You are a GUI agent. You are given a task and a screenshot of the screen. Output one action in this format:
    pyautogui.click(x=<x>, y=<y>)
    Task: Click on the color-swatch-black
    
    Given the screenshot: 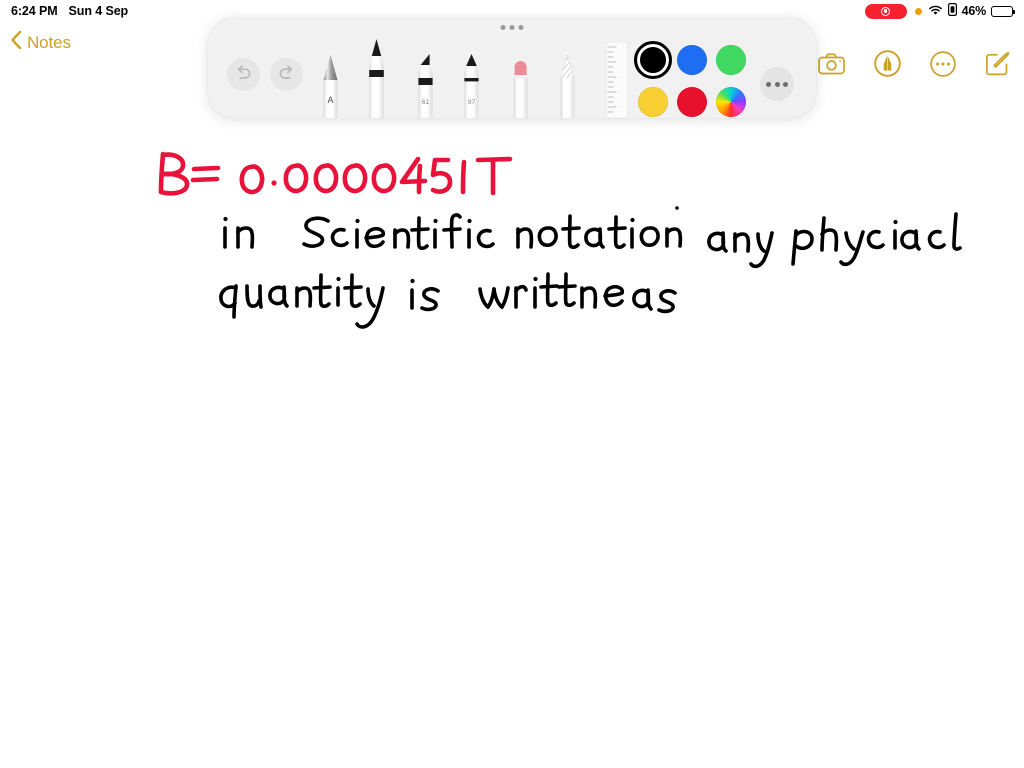 What is the action you would take?
    pyautogui.click(x=652, y=60)
    